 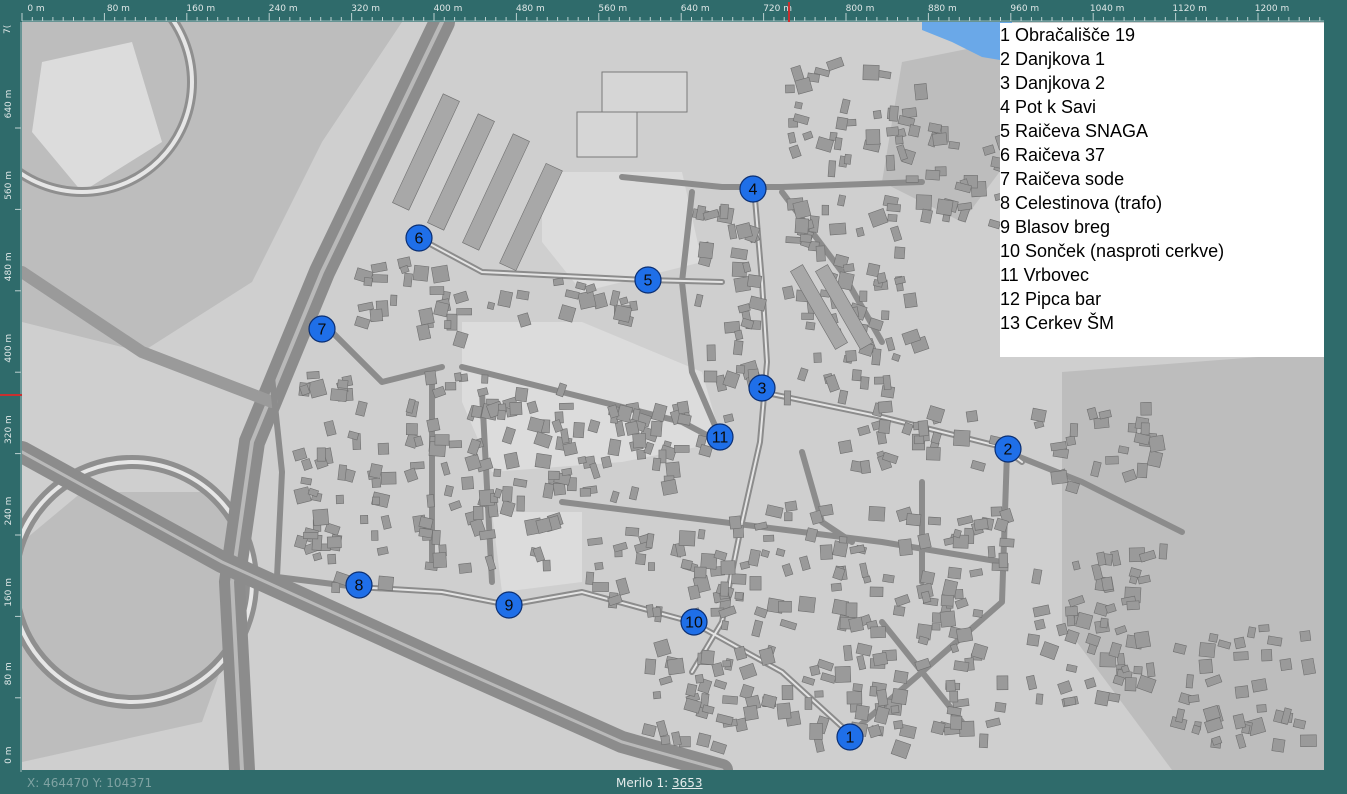 I want to click on marker-number: 11, so click(x=720, y=438).